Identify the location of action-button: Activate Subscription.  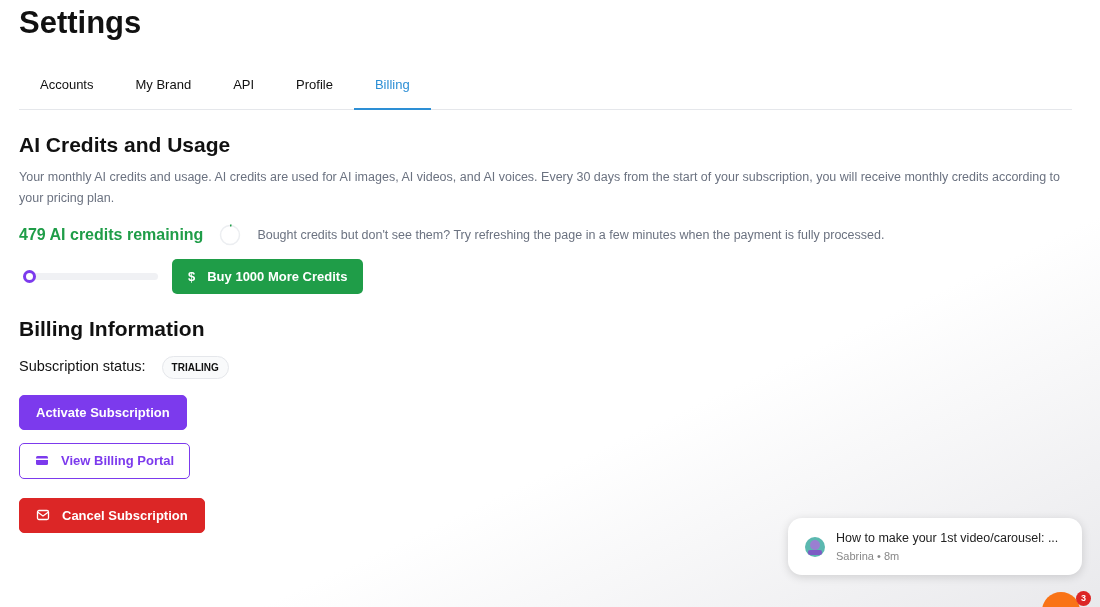
(103, 412).